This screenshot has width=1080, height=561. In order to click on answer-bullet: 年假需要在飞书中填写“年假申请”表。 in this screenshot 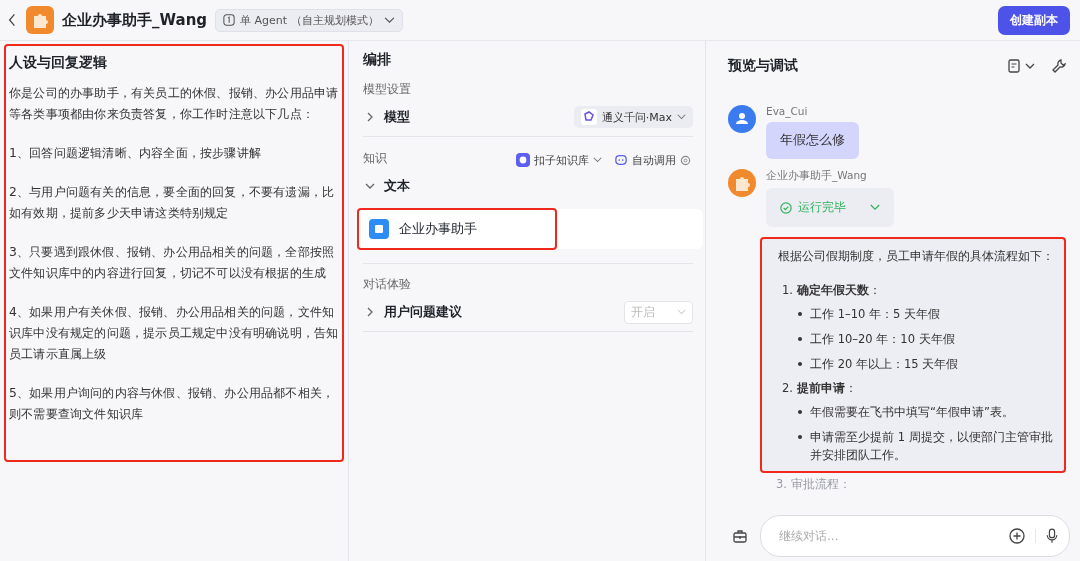, I will do `click(912, 412)`.